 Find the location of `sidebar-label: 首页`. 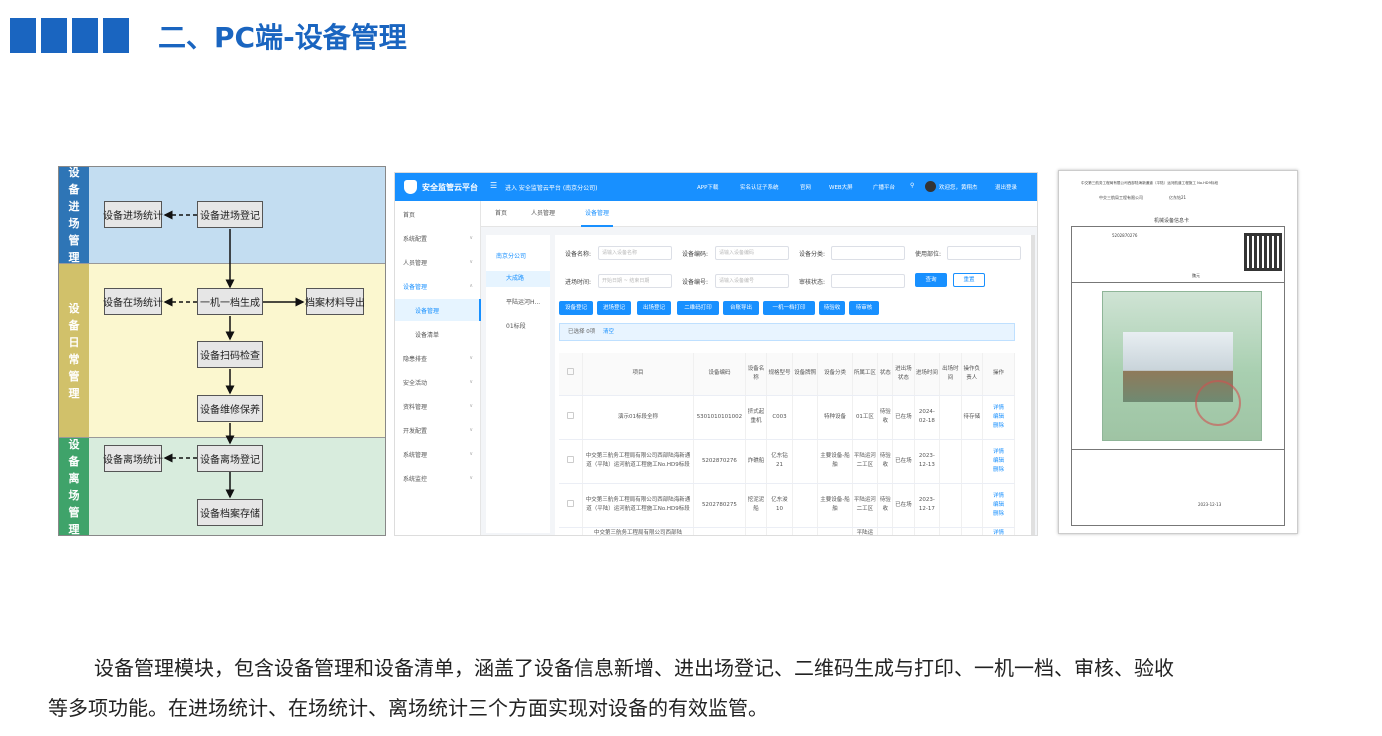

sidebar-label: 首页 is located at coordinates (409, 215).